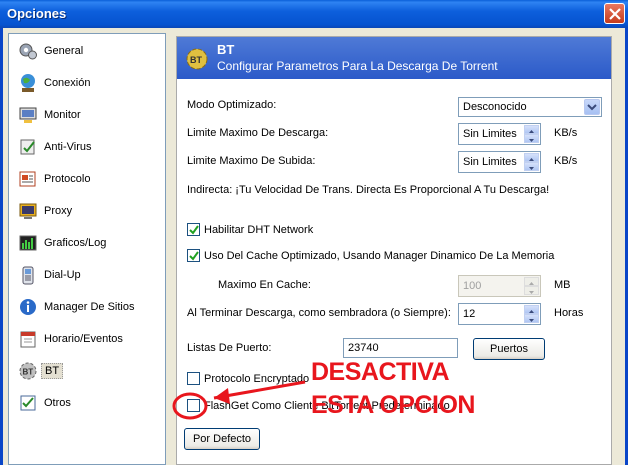 Image resolution: width=628 pixels, height=465 pixels. What do you see at coordinates (190, 406) in the screenshot?
I see `annotation-circle` at bounding box center [190, 406].